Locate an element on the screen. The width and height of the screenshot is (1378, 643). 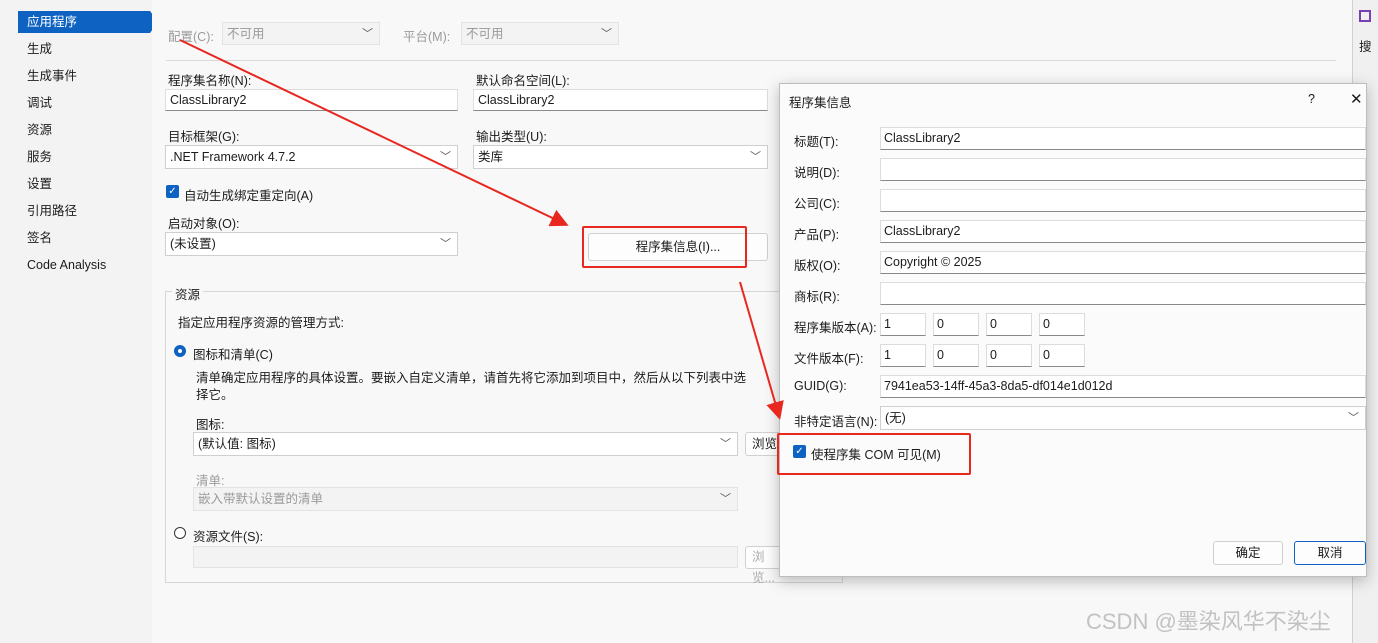
arrow-to-com-visible is located at coordinates (761, 350).